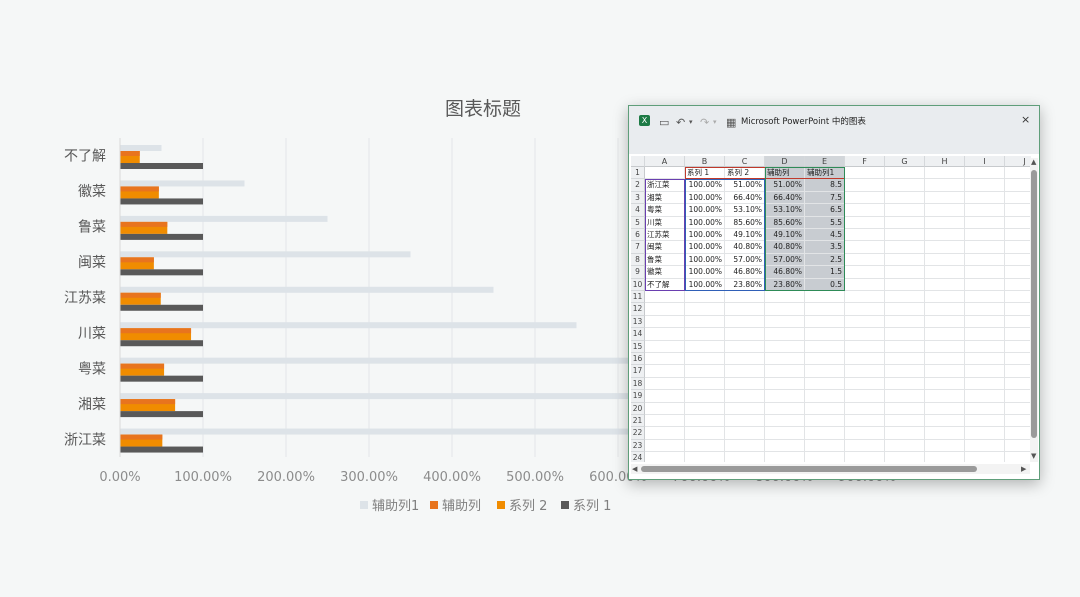 The width and height of the screenshot is (1080, 597). I want to click on cell: 53.10%, so click(785, 210).